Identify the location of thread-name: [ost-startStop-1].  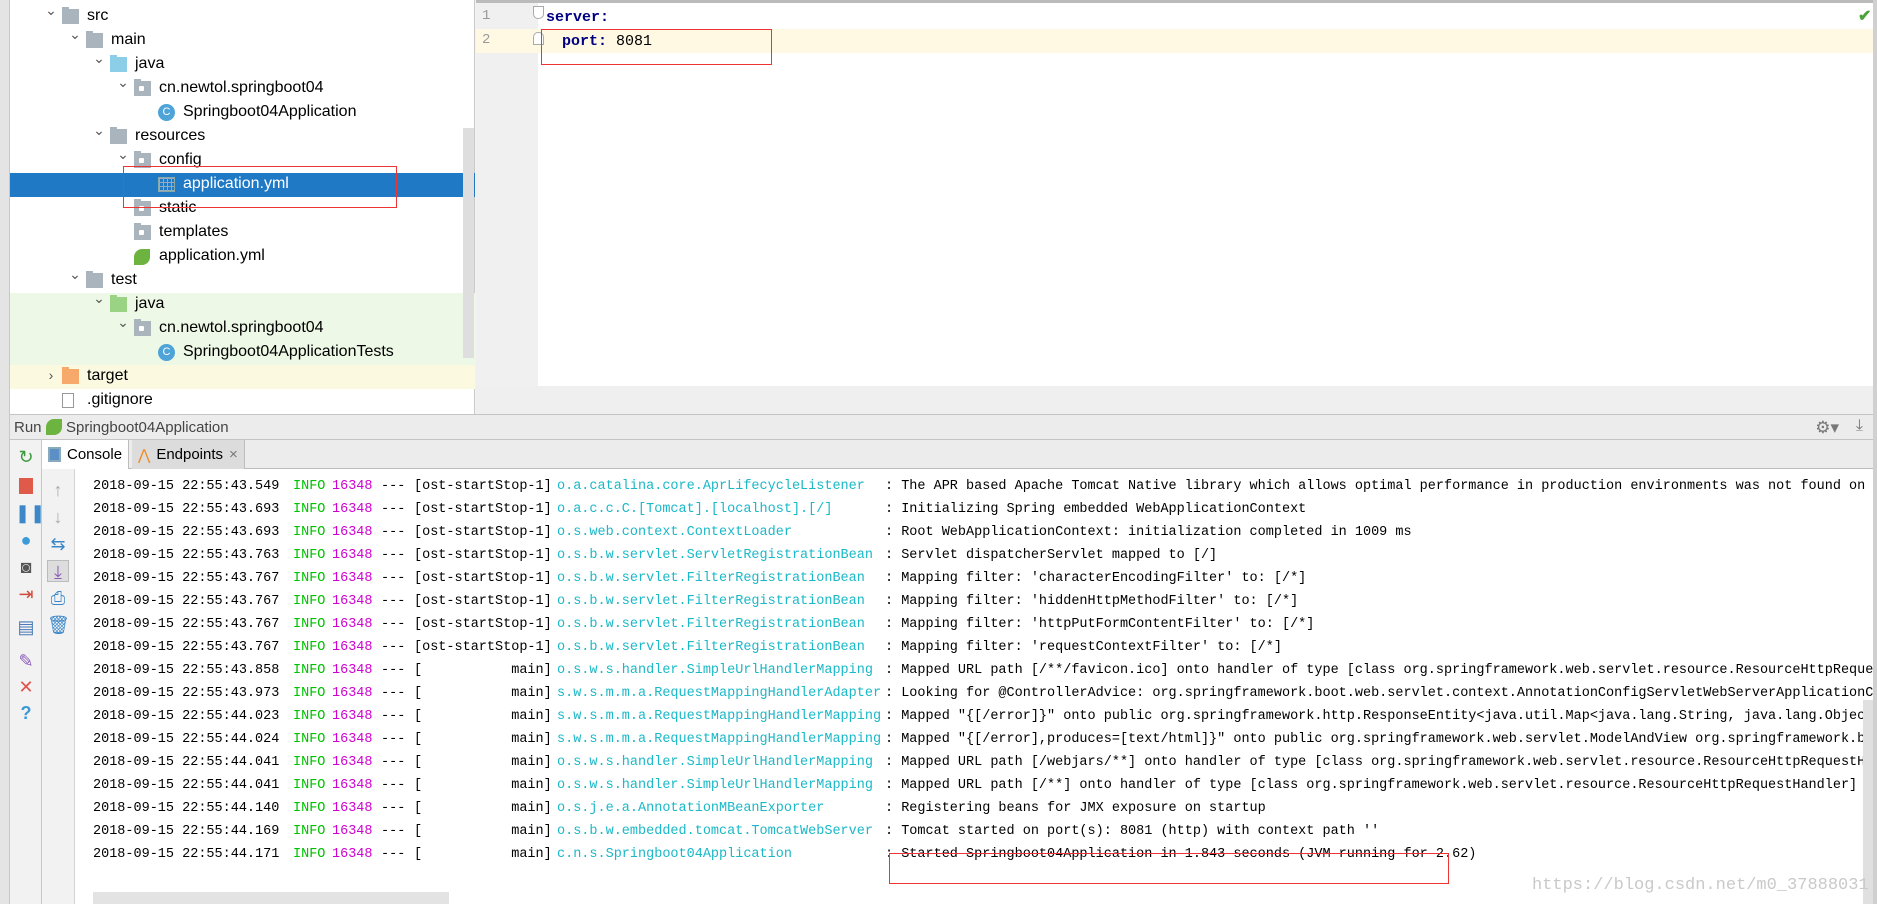
(483, 532).